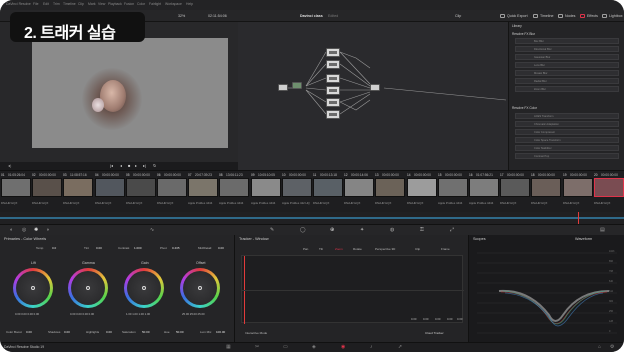  Describe the element at coordinates (144, 166) in the screenshot. I see `skip-forward-icon: ▸|` at that location.